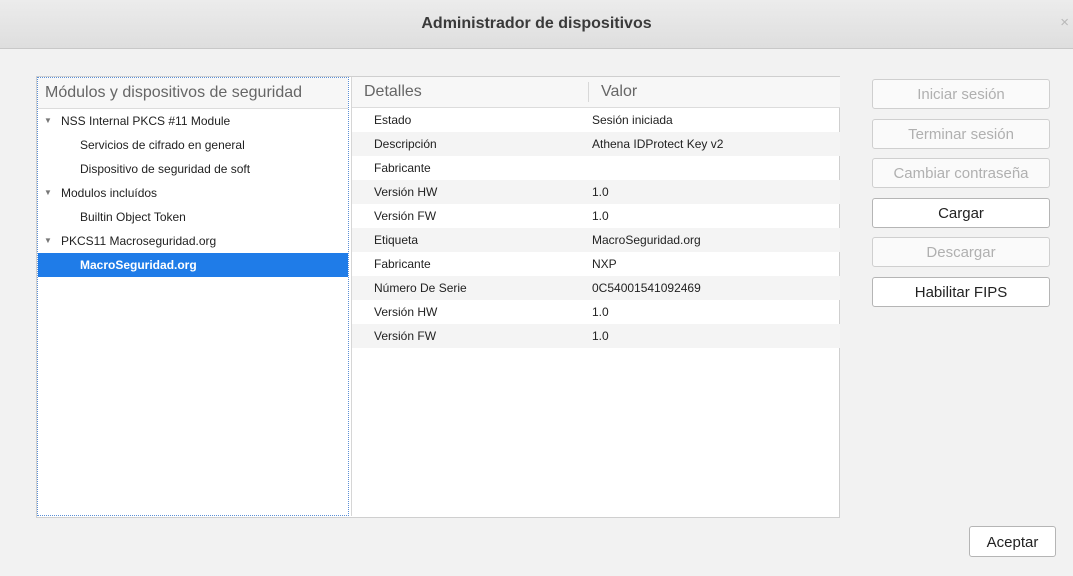  I want to click on logout-button: Terminar sesión, so click(961, 134).